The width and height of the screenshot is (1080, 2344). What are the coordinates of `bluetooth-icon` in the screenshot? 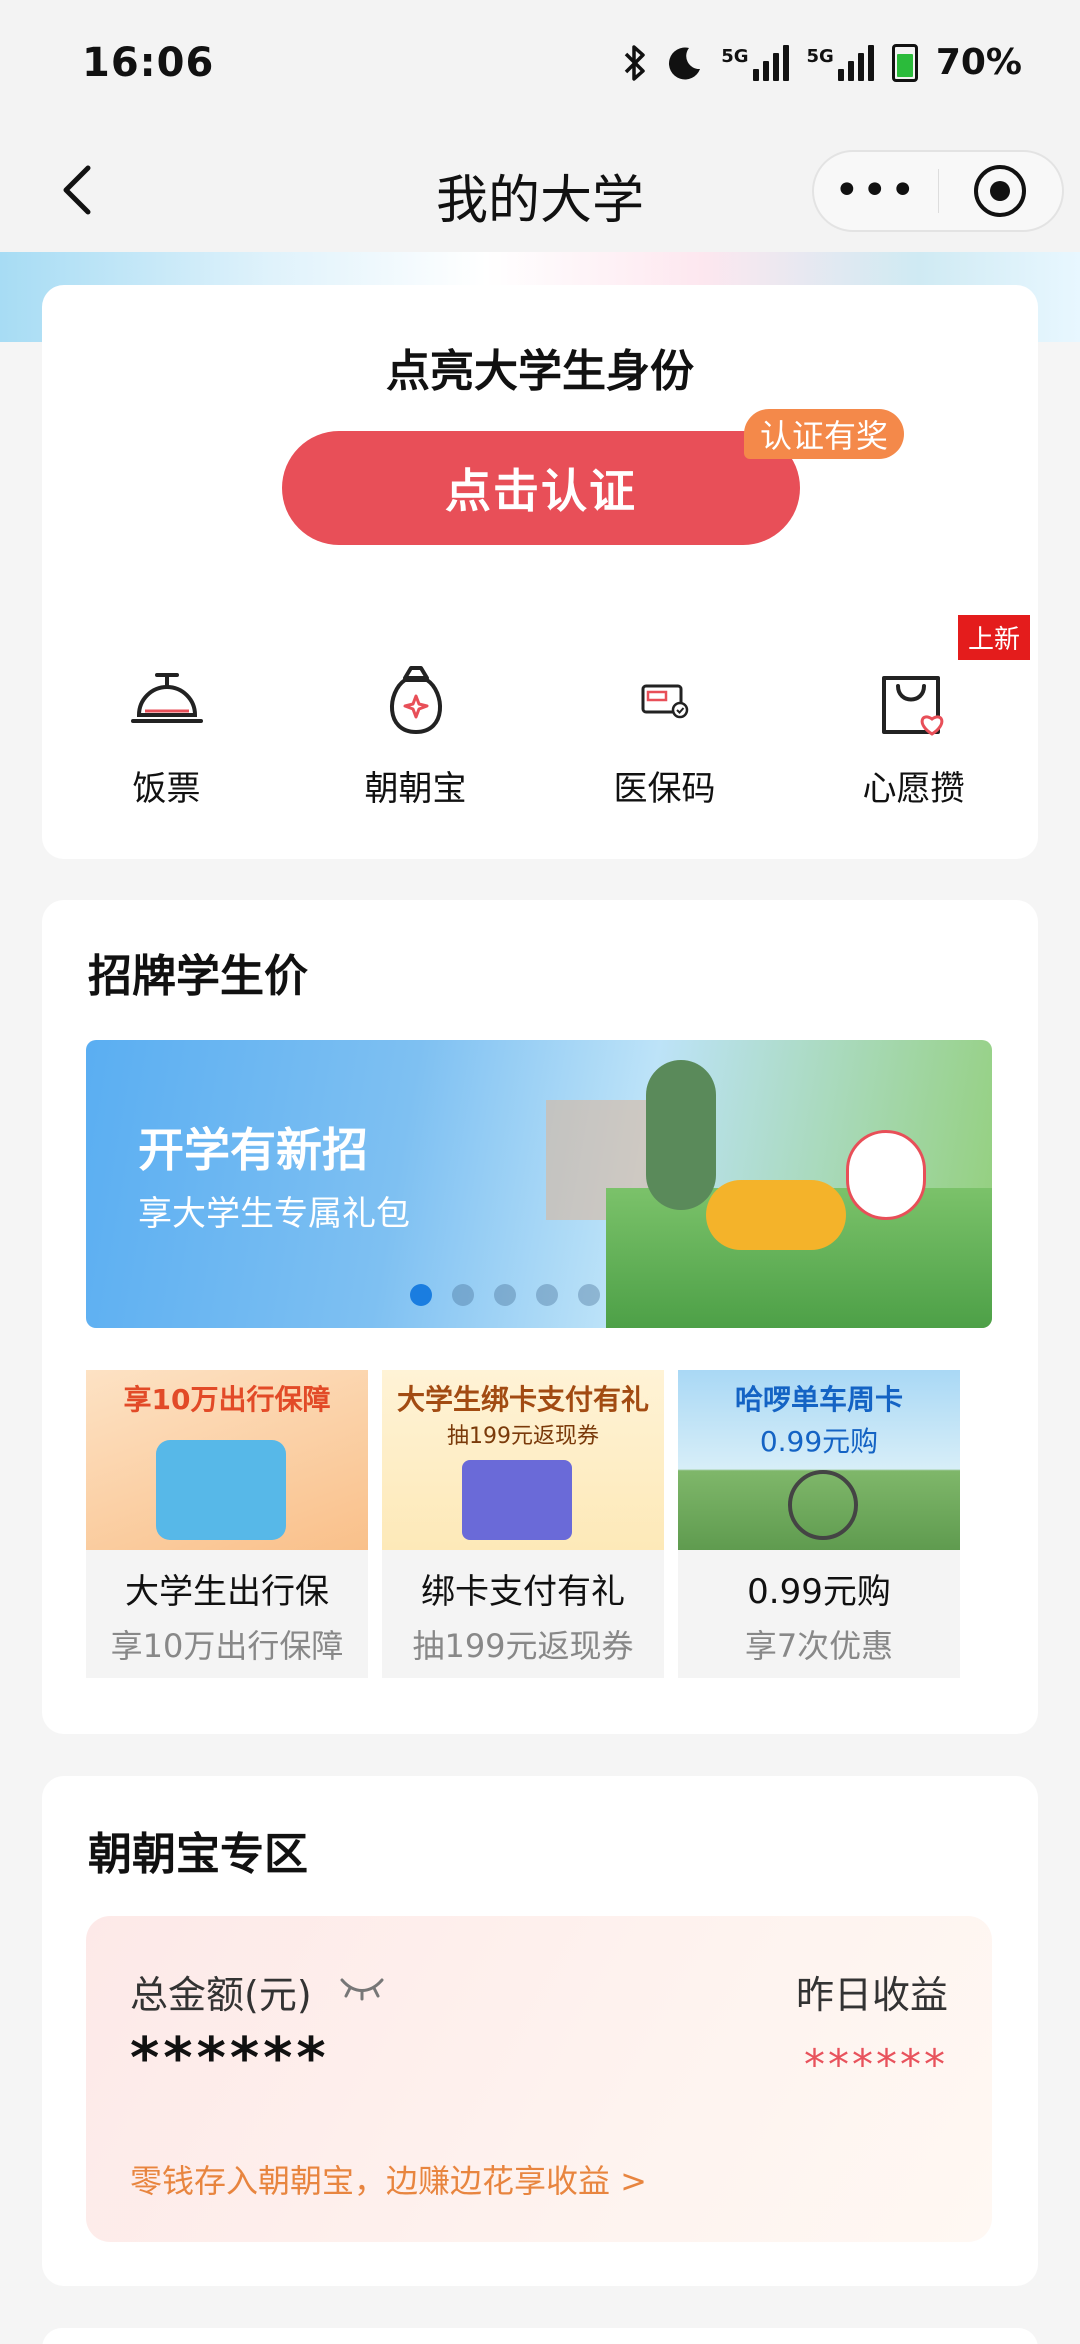 It's located at (634, 62).